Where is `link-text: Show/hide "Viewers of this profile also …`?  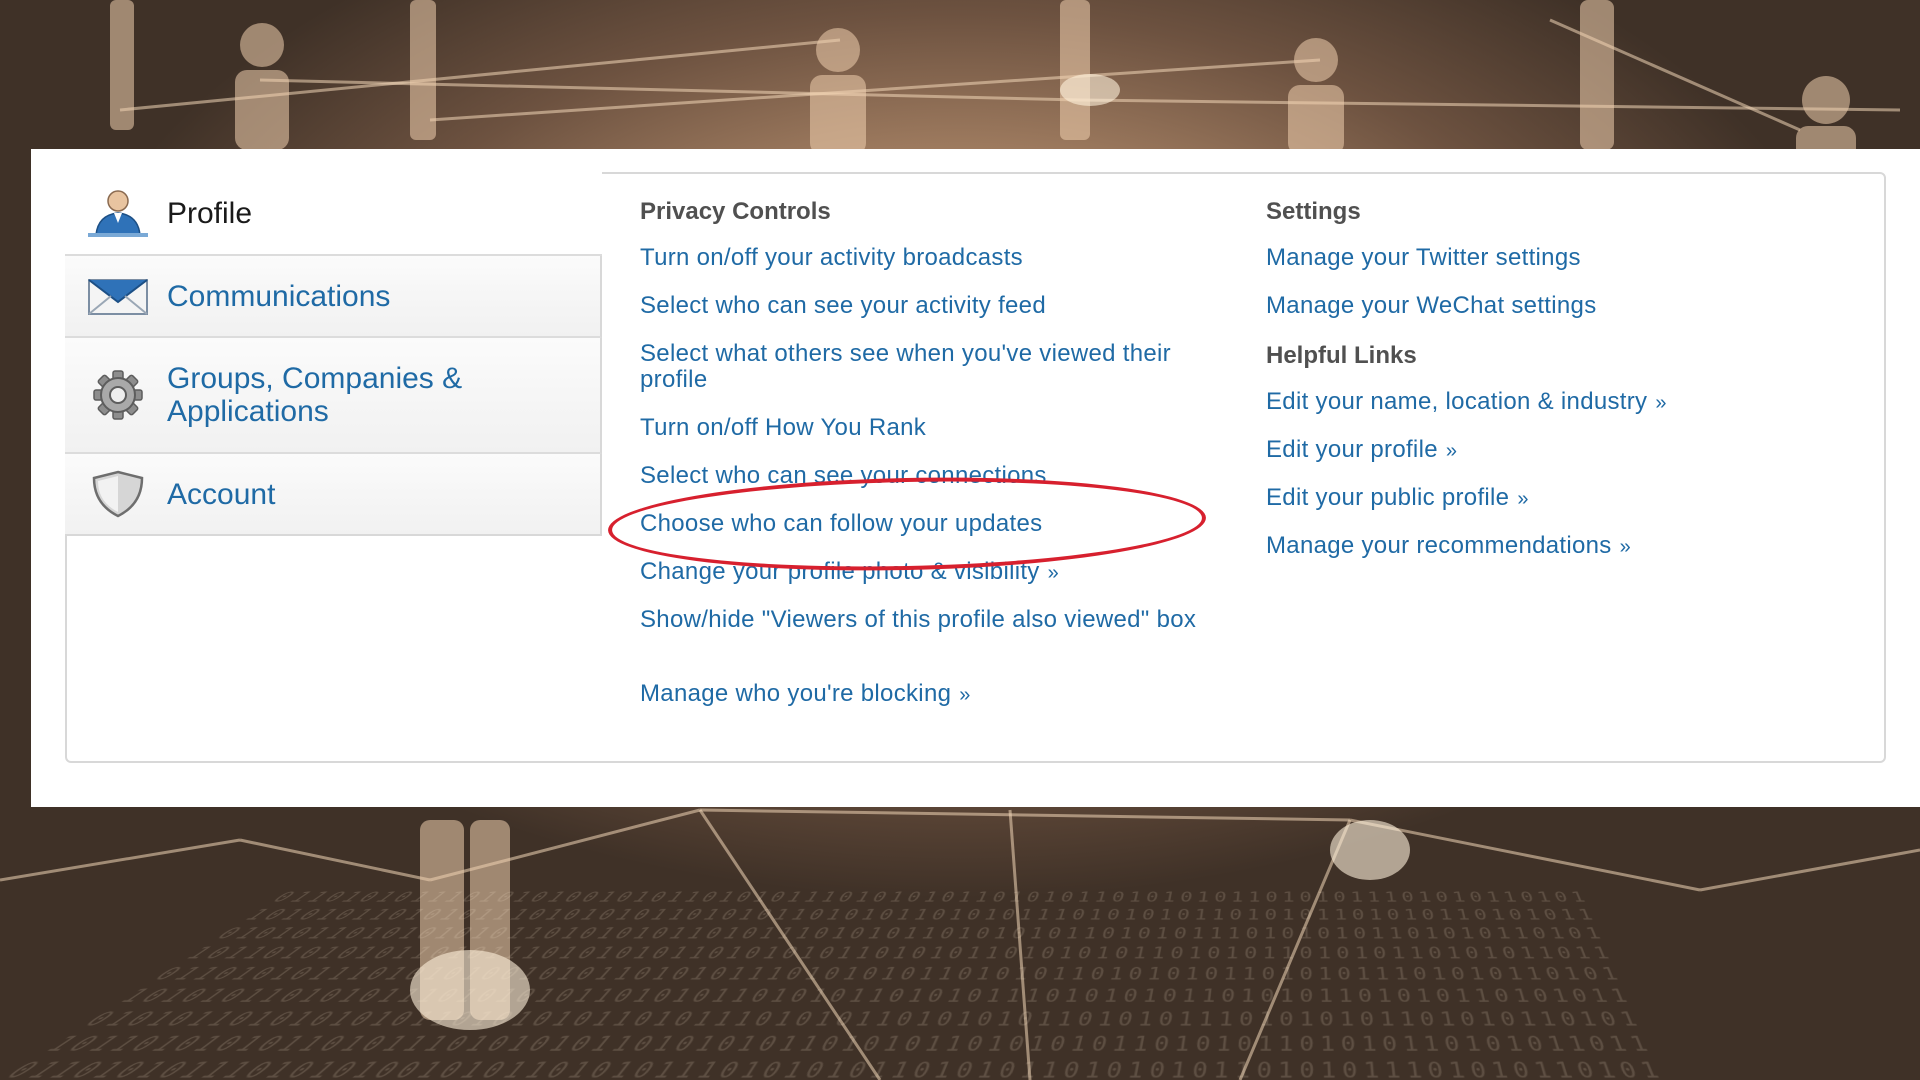 link-text: Show/hide "Viewers of this profile also … is located at coordinates (918, 619).